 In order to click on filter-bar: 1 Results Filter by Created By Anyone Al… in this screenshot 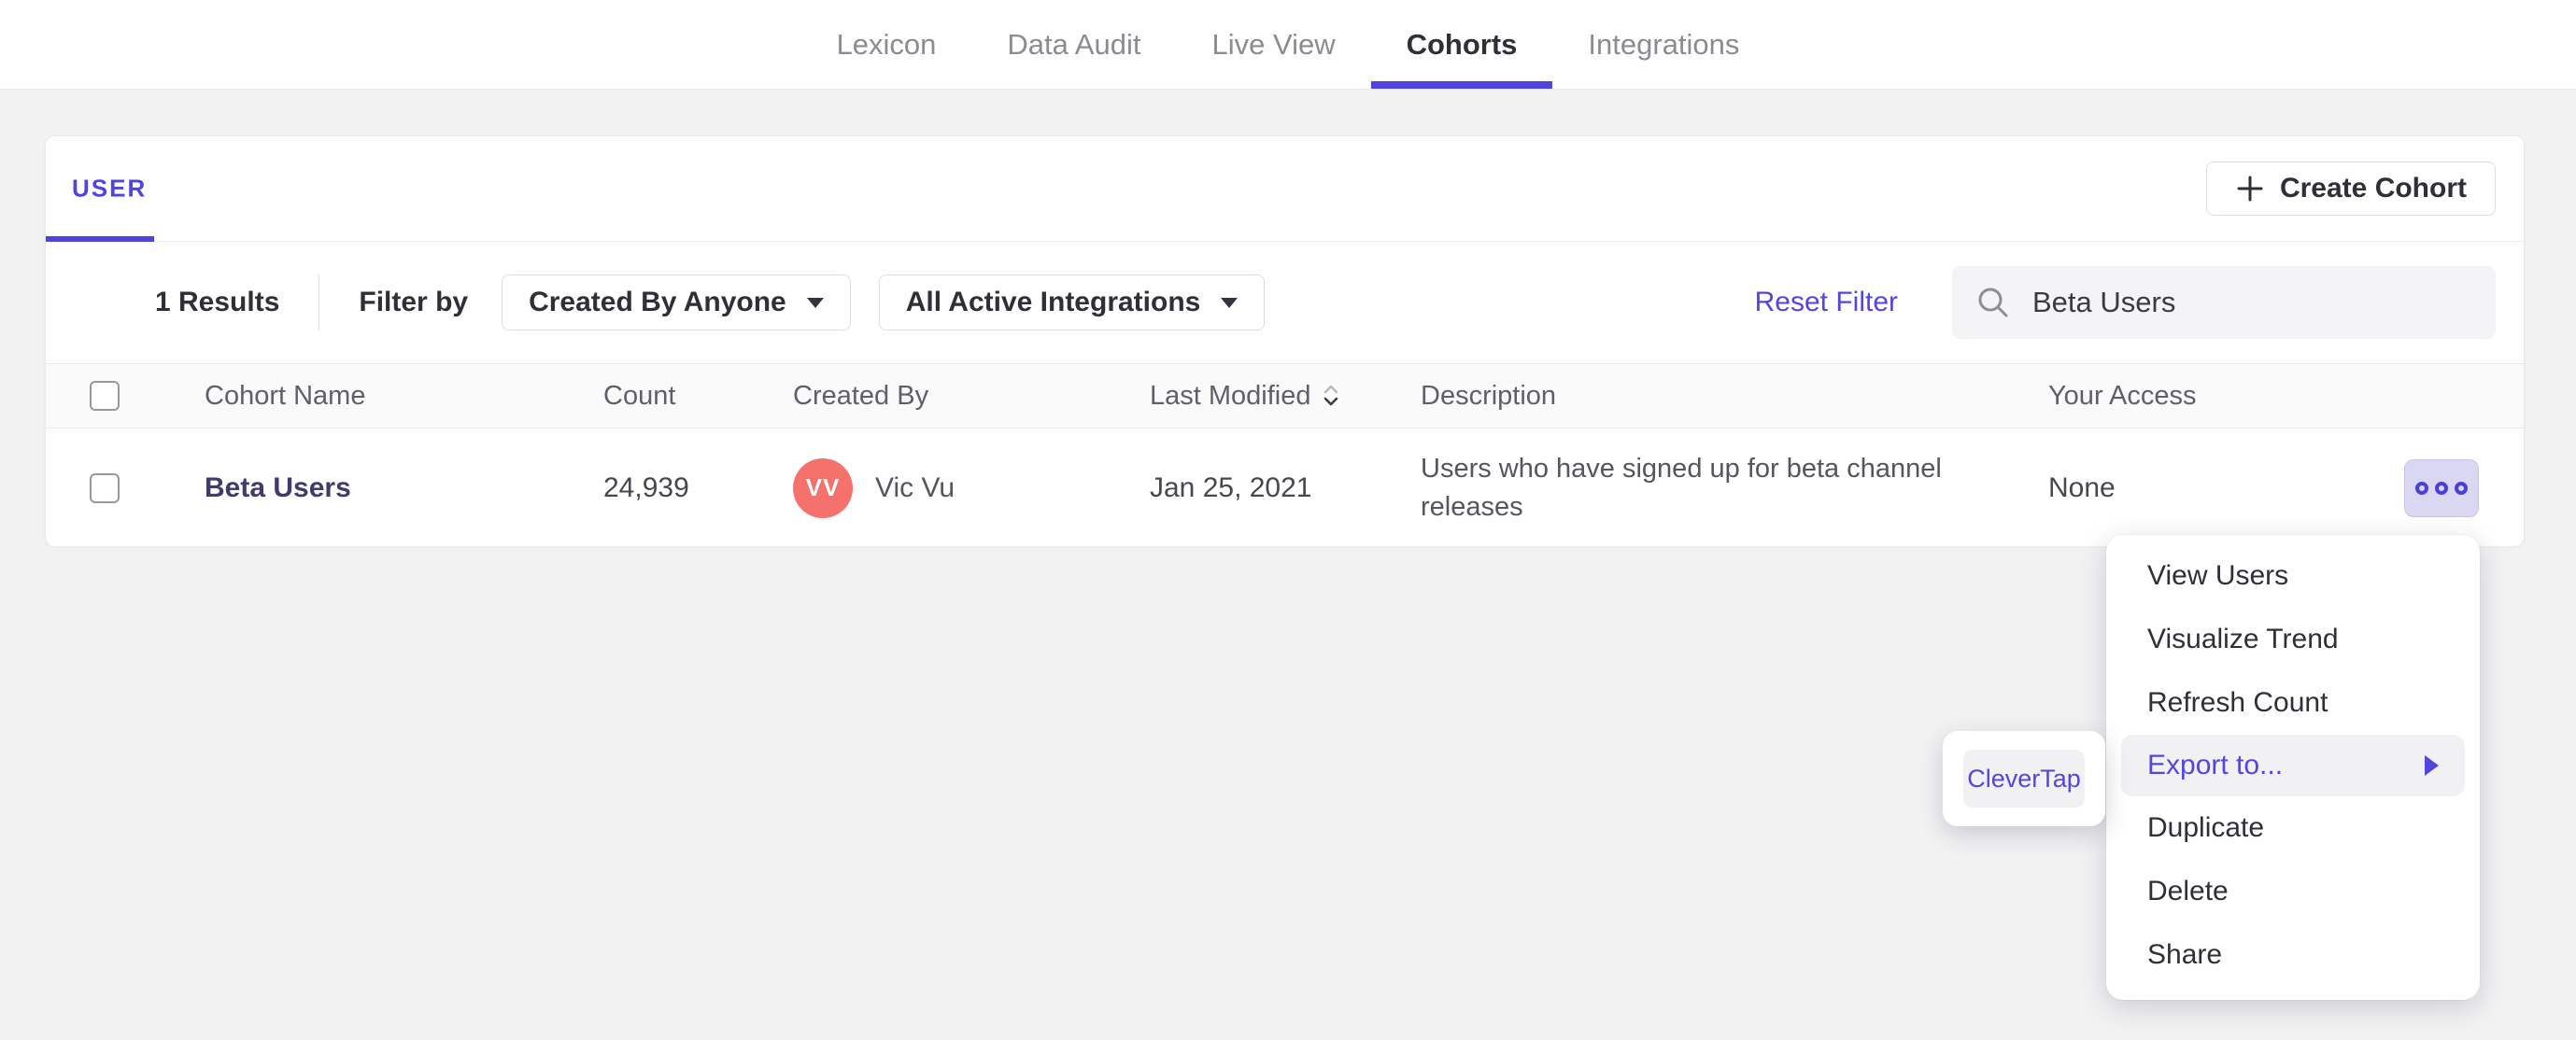, I will do `click(1285, 302)`.